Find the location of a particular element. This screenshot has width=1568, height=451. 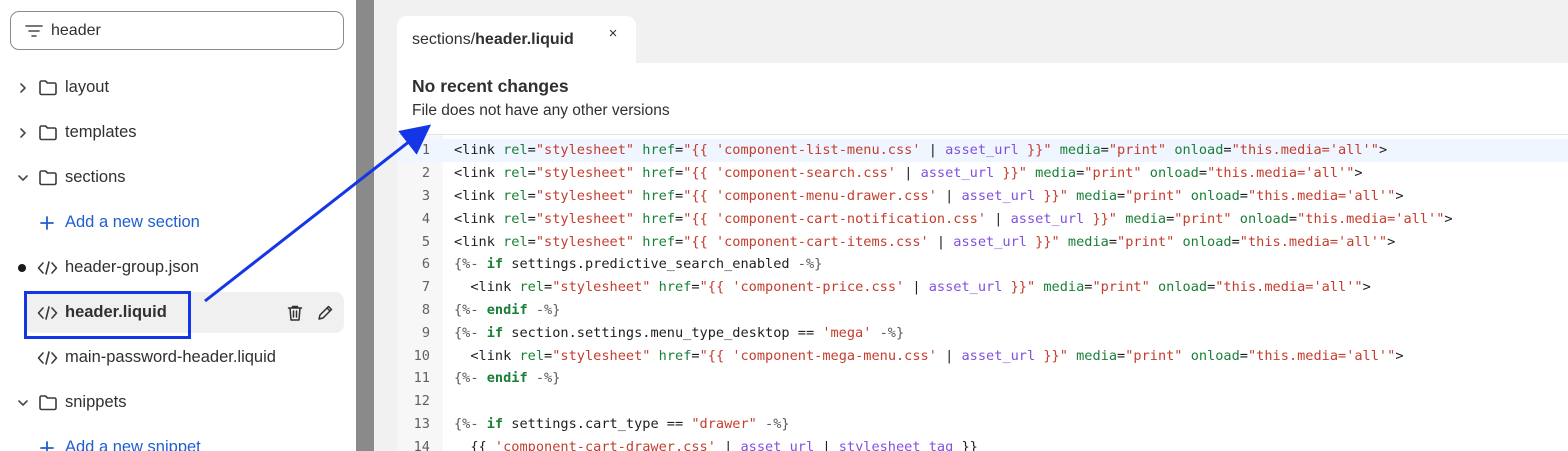

line-number: 7 is located at coordinates (425, 287).